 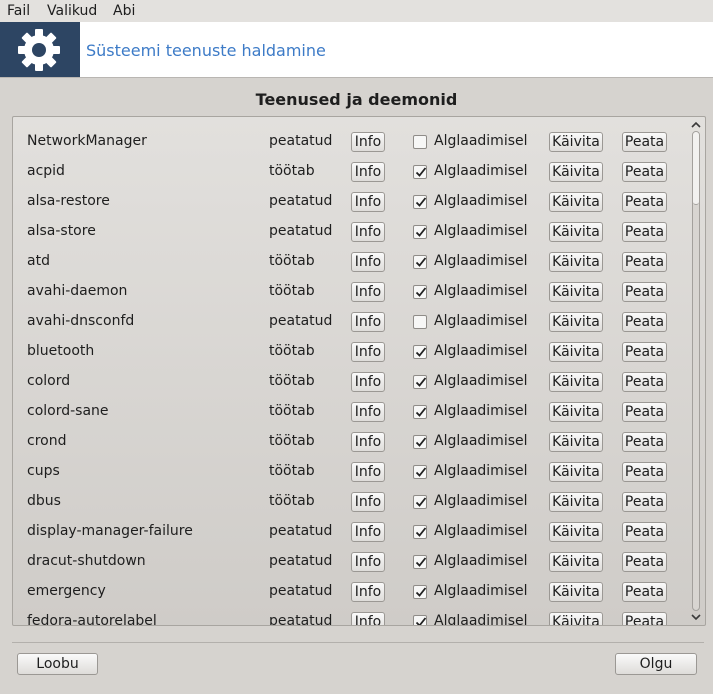 I want to click on vertical-scrollbar, so click(x=696, y=371).